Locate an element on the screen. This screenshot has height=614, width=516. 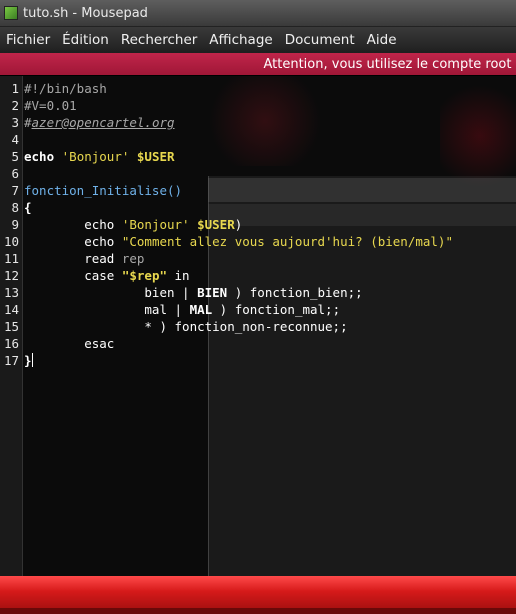
code-line: esac is located at coordinates (69, 343).